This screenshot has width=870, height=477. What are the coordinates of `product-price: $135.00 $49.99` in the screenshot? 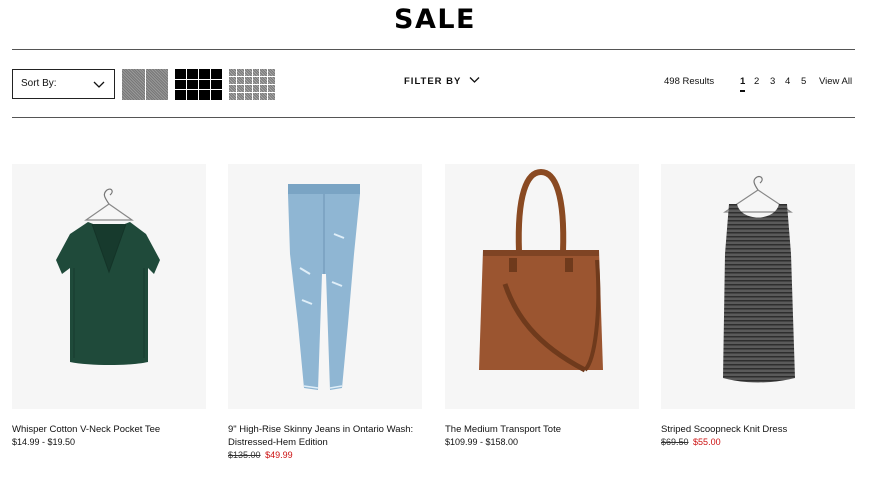 It's located at (325, 455).